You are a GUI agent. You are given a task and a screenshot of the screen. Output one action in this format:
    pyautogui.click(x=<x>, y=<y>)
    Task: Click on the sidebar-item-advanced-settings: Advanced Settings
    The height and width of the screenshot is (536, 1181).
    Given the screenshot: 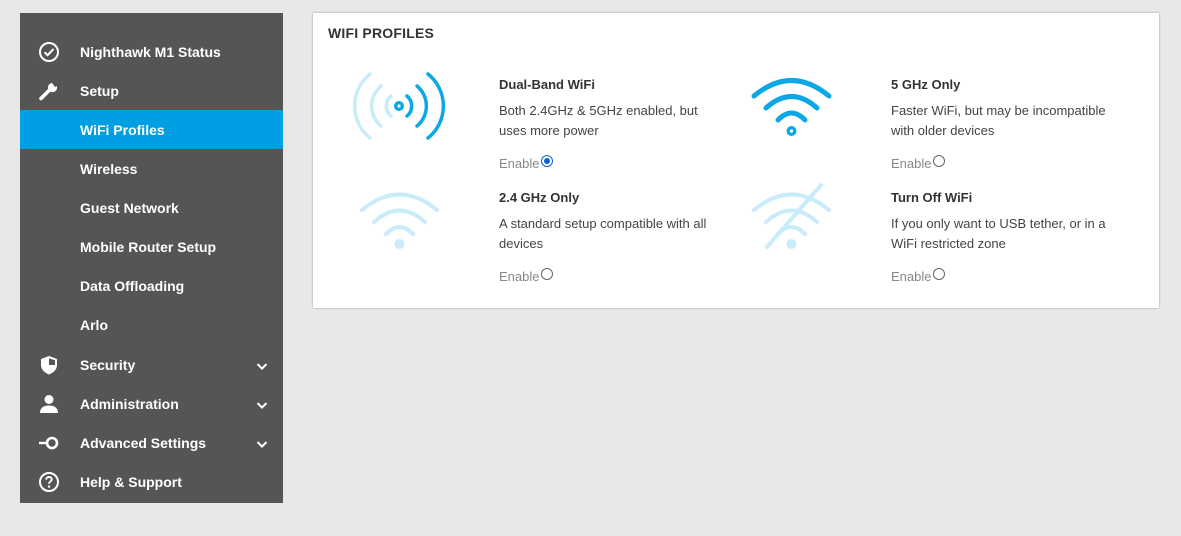 What is the action you would take?
    pyautogui.click(x=151, y=442)
    